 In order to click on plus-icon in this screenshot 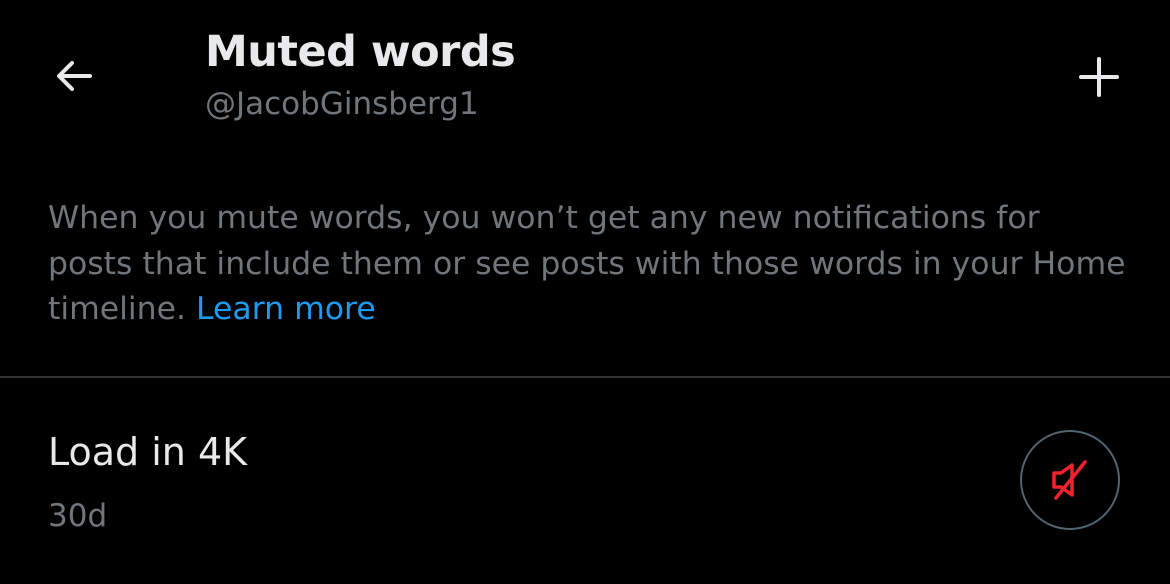, I will do `click(1099, 77)`.